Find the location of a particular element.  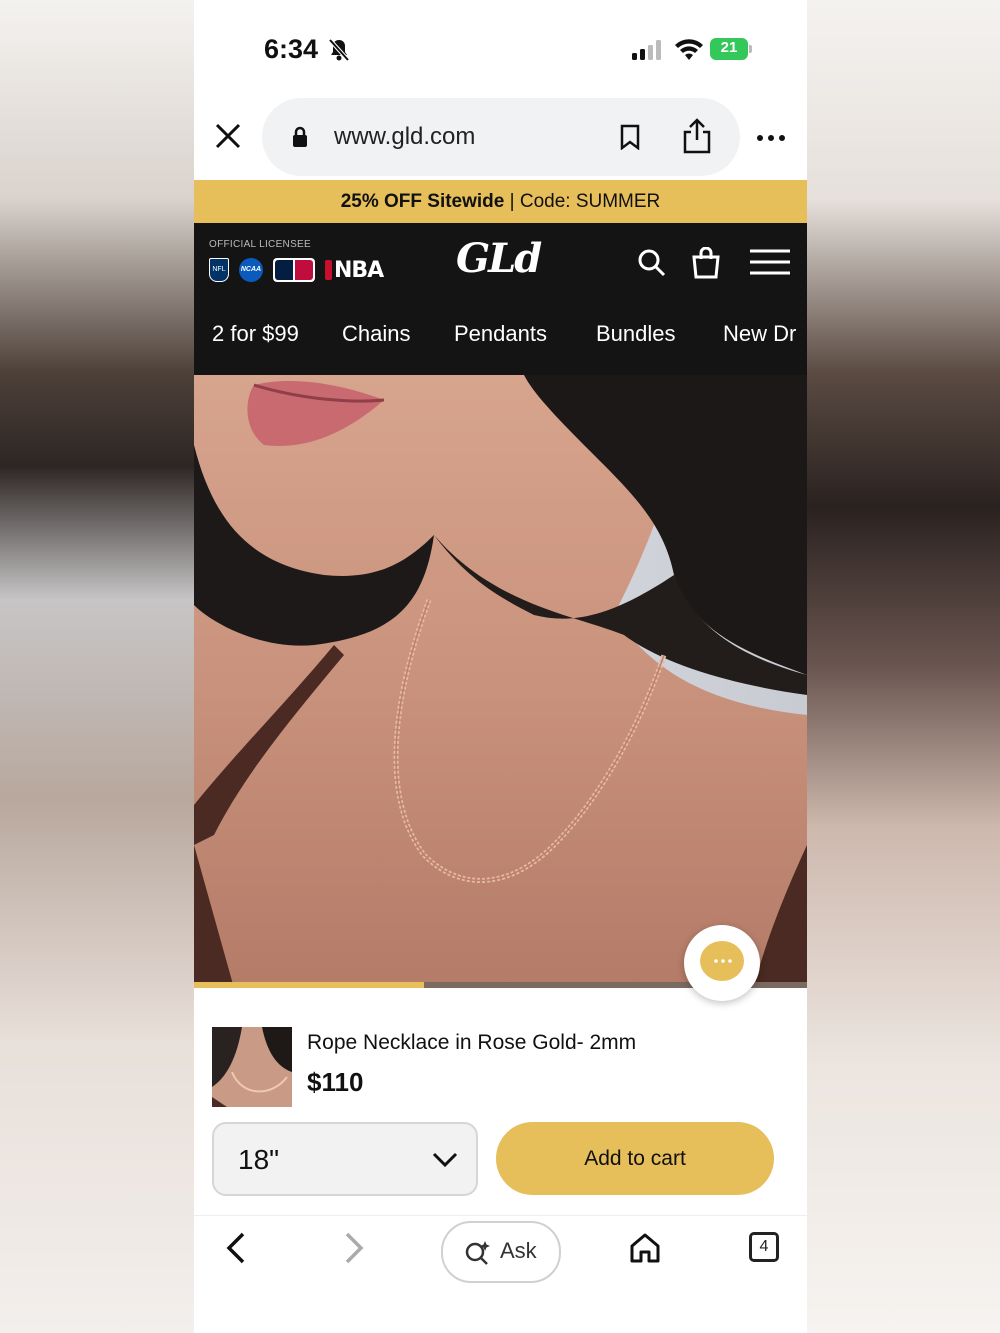

size-dropdown: 18" is located at coordinates (345, 1159).